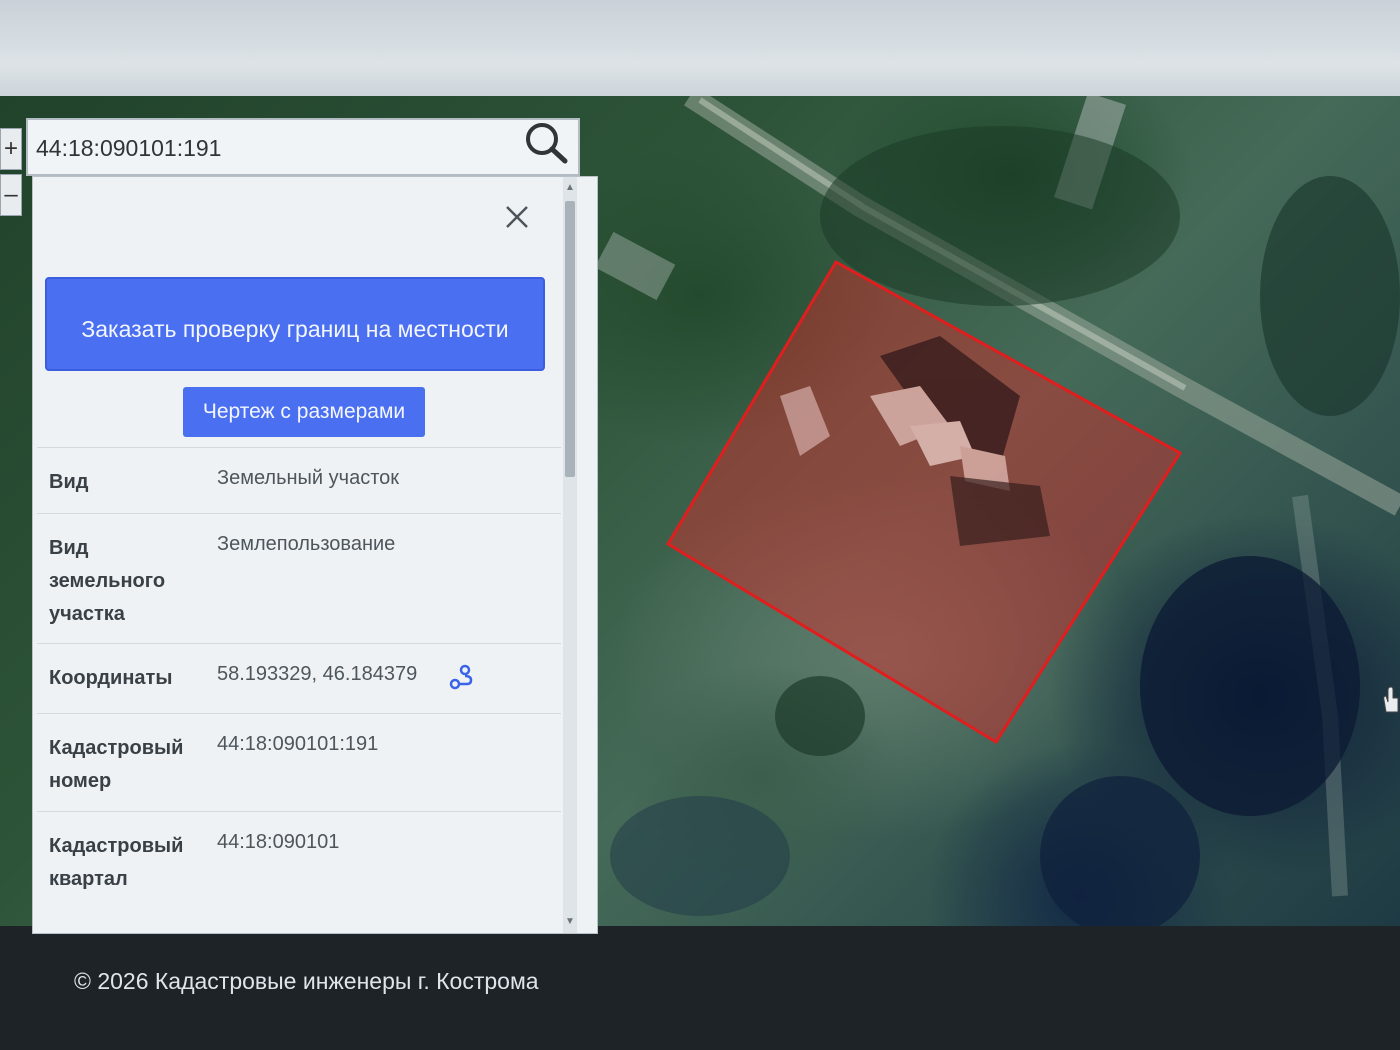  Describe the element at coordinates (308, 478) in the screenshot. I see `info-value: Земельный участок` at that location.